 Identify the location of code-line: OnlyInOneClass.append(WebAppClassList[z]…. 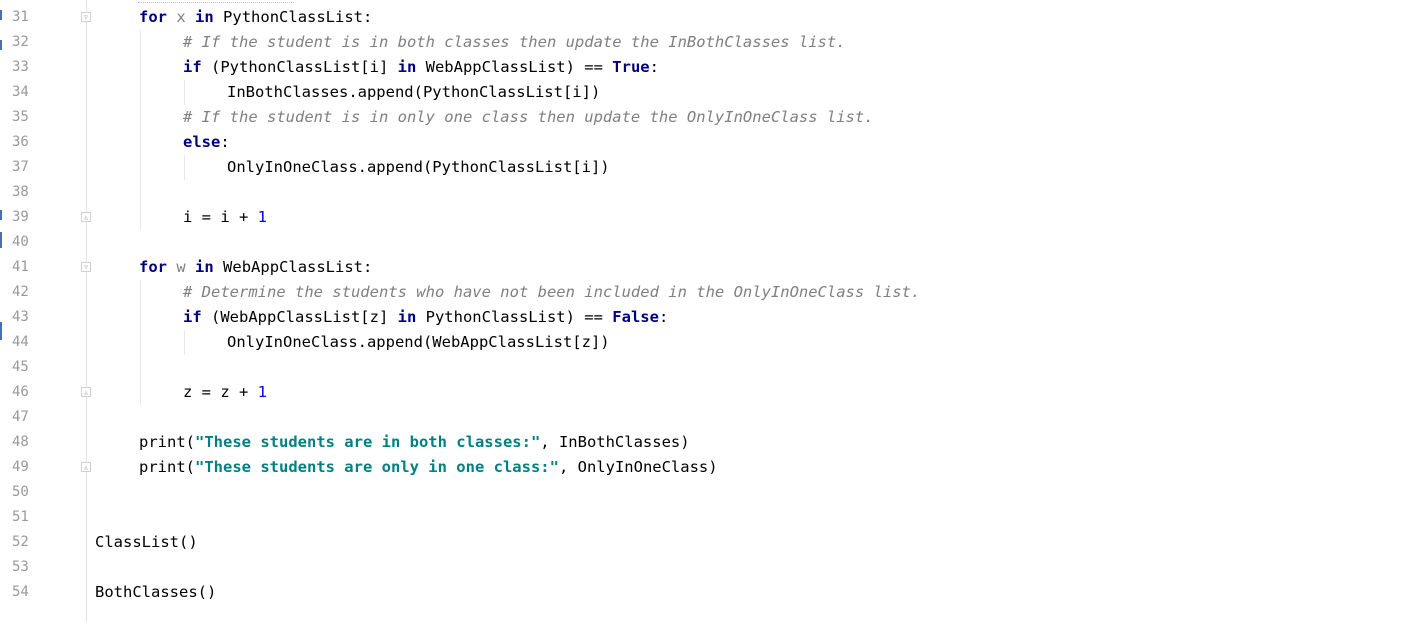
(418, 342).